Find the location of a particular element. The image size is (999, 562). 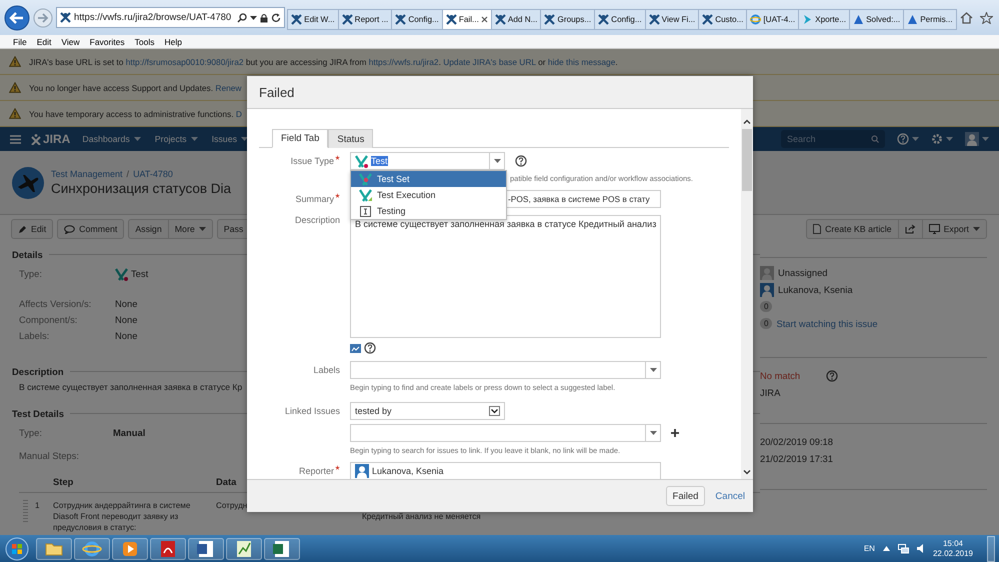

banner-message: JIRA's base URL is set to http://fsrumosap0010:9080/jira2 but you are accessing JIRA from https://vwfs.ru/jira2. Update JIRA's base URL or hide this message. is located at coordinates (323, 61).